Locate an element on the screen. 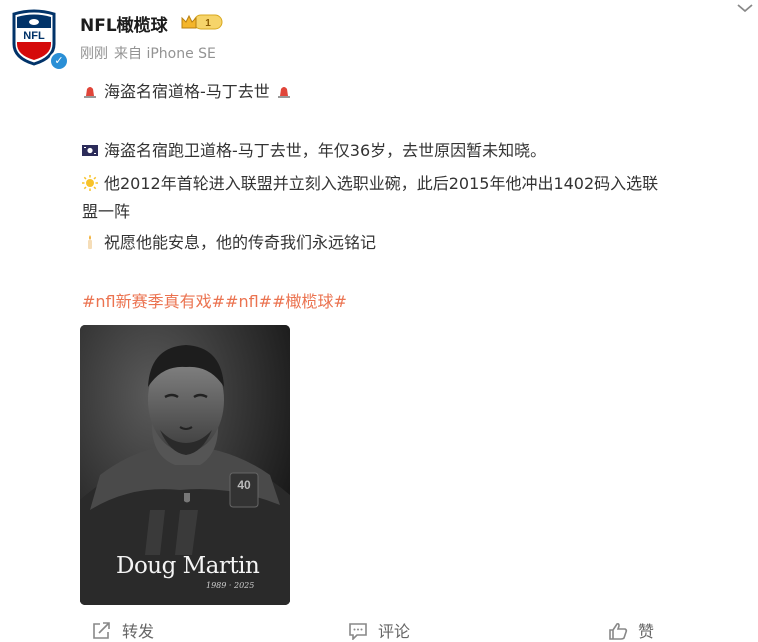 This screenshot has width=758, height=642. post-line-4: 祝愿他能安息，他的传奇我们永远铭记 is located at coordinates (229, 241).